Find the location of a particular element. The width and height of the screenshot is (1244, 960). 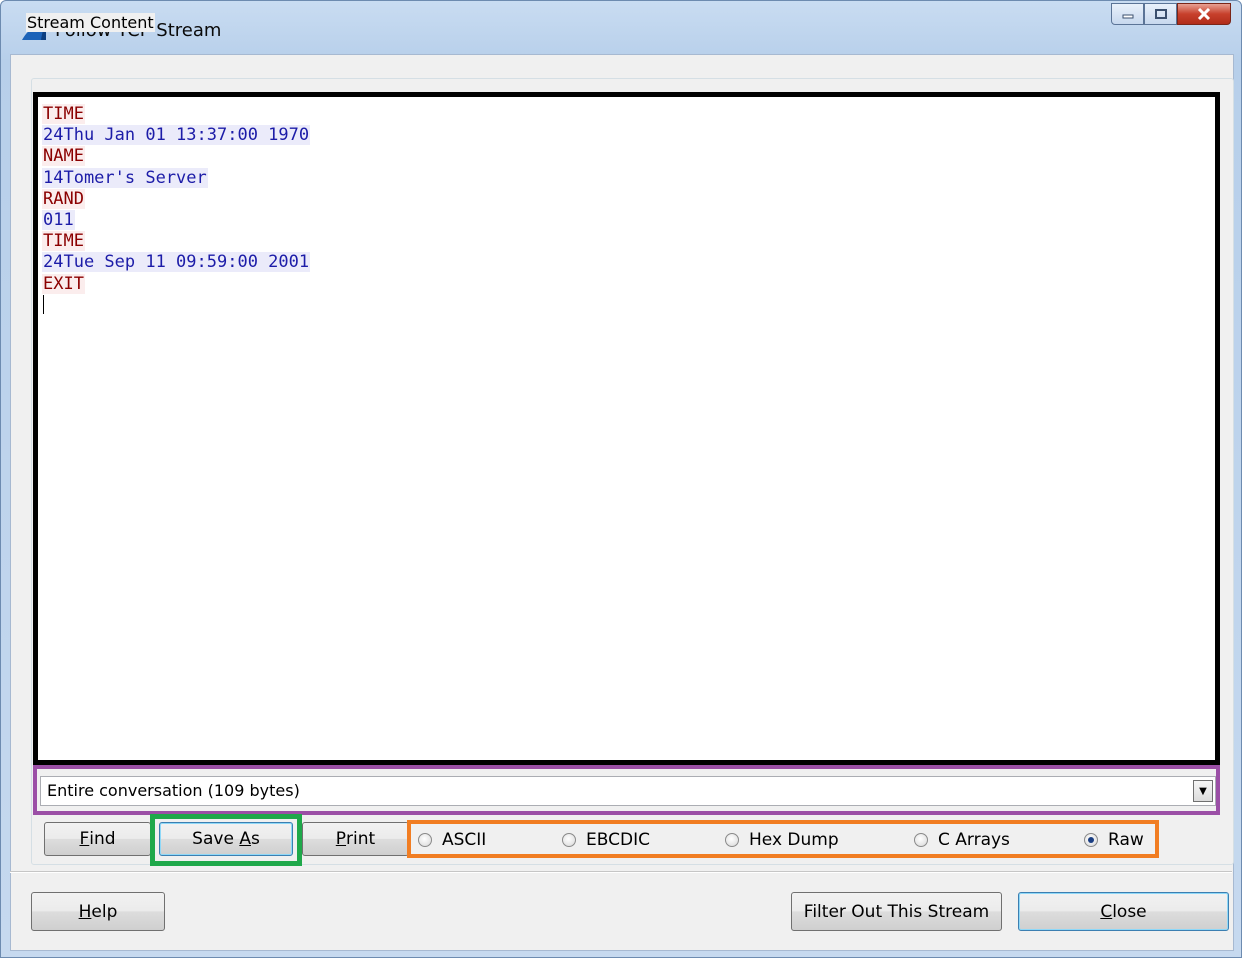

client-request-line: RAND is located at coordinates (628, 199).